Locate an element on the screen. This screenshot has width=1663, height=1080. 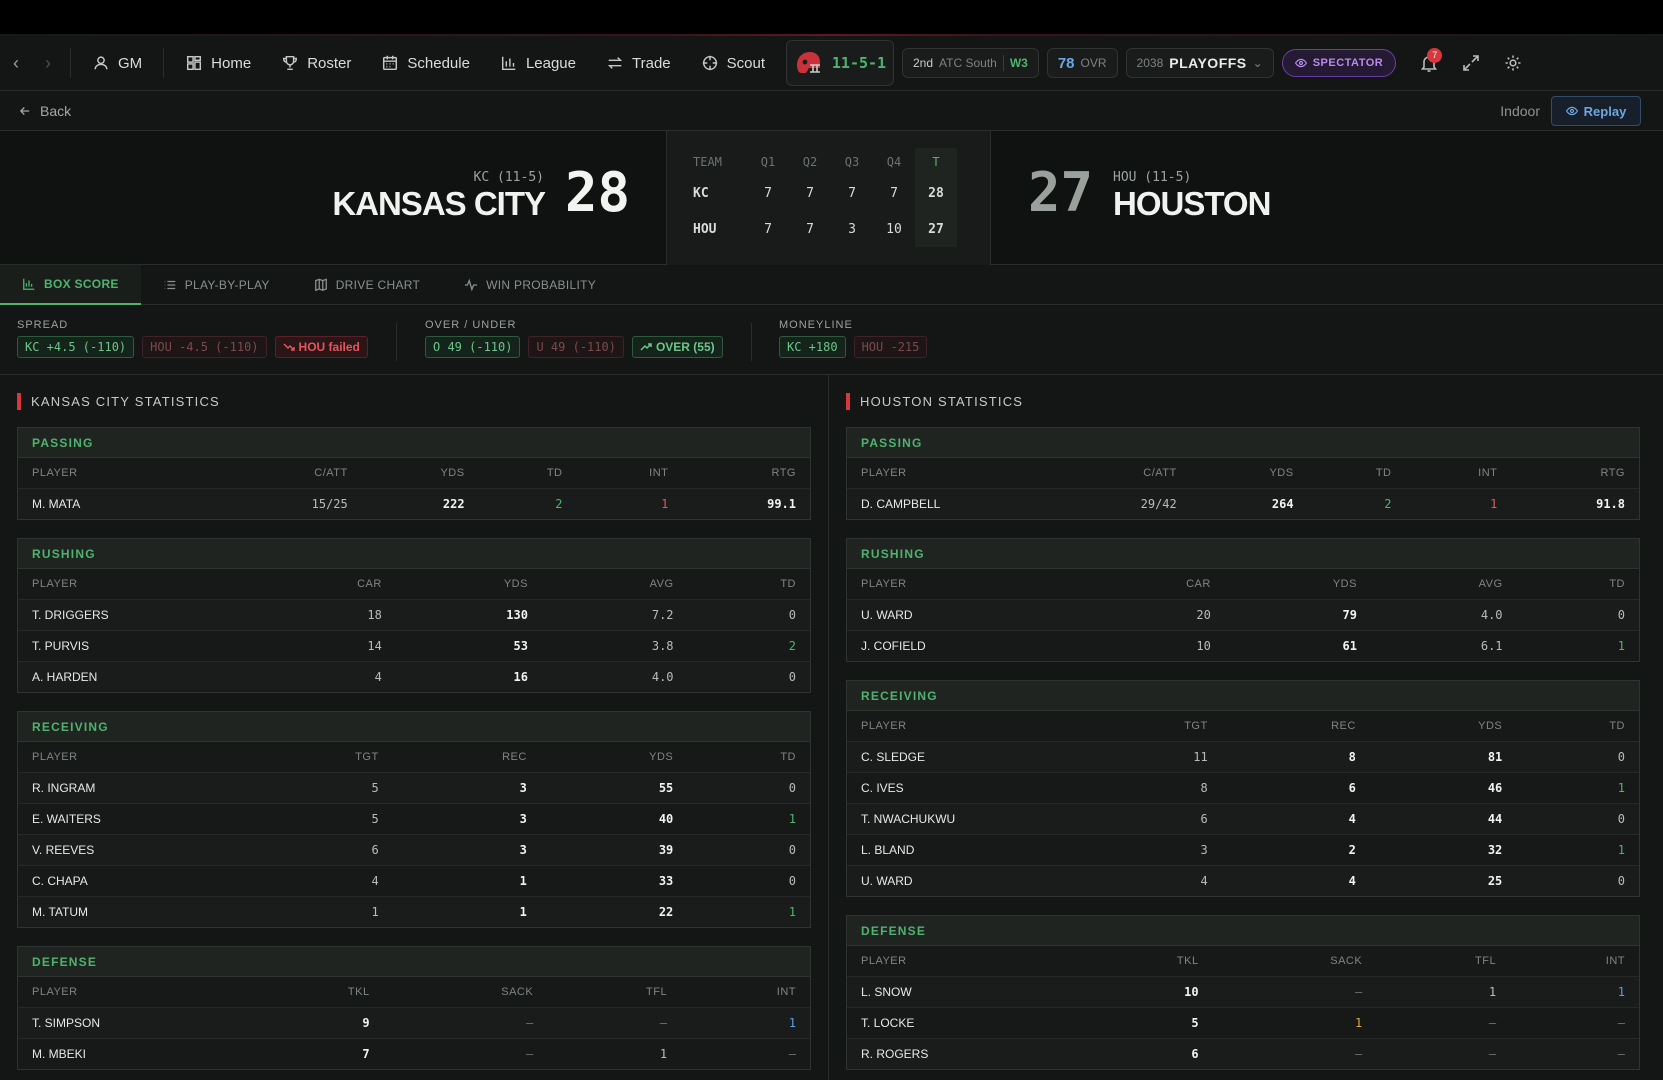
tab-label: WIN PROBABILITY is located at coordinates (541, 285).